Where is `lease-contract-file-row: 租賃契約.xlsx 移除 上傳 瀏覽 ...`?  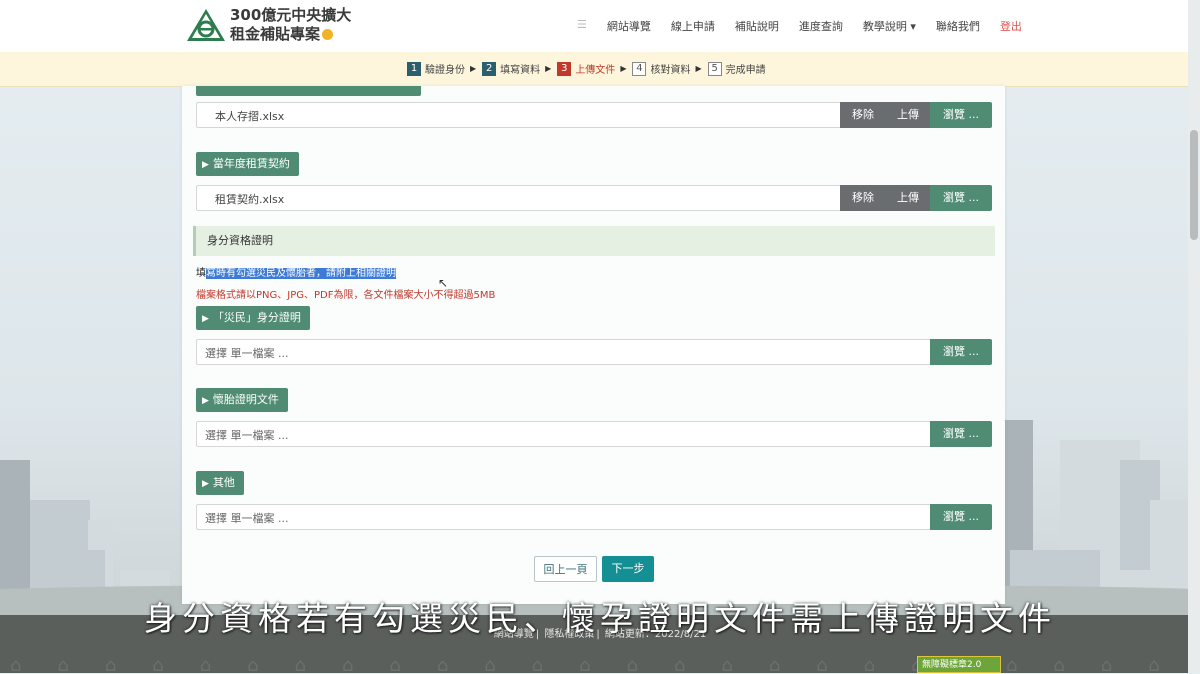 lease-contract-file-row: 租賃契約.xlsx 移除 上傳 瀏覽 ... is located at coordinates (594, 198).